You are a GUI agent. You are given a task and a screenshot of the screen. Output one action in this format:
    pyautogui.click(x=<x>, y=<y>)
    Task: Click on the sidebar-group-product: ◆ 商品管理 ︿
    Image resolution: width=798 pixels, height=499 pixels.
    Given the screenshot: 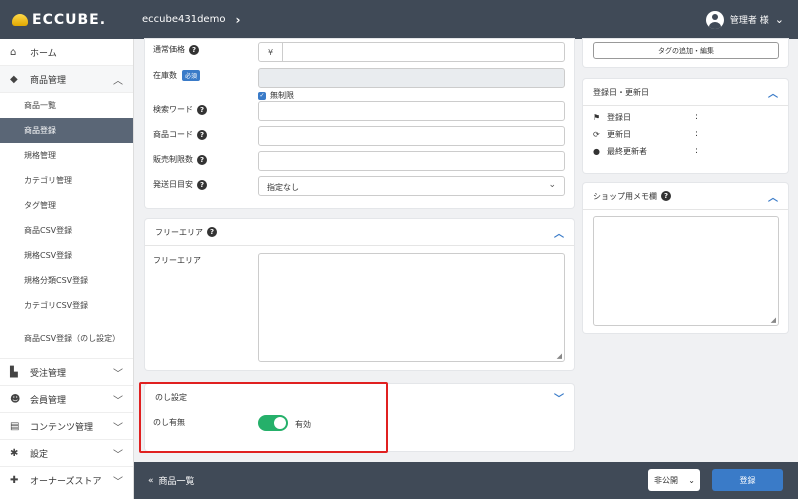 What is the action you would take?
    pyautogui.click(x=66, y=79)
    